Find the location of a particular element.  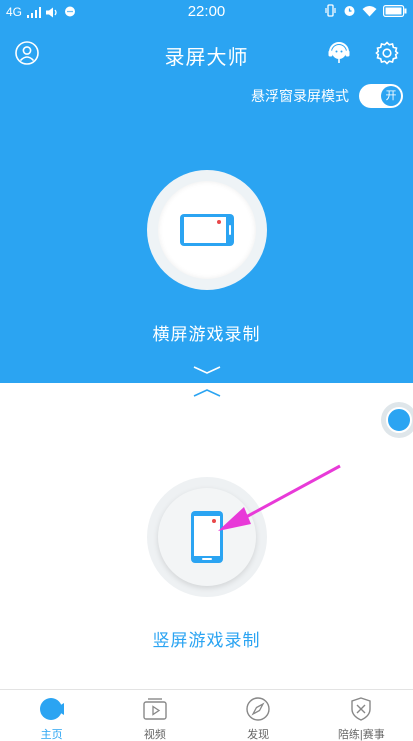

portrait-phone-icon is located at coordinates (207, 537).